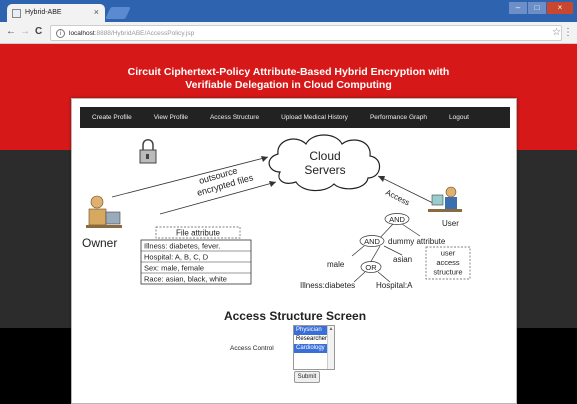 This screenshot has height=404, width=577. What do you see at coordinates (82, 33) in the screenshot?
I see `url-host: localhost` at bounding box center [82, 33].